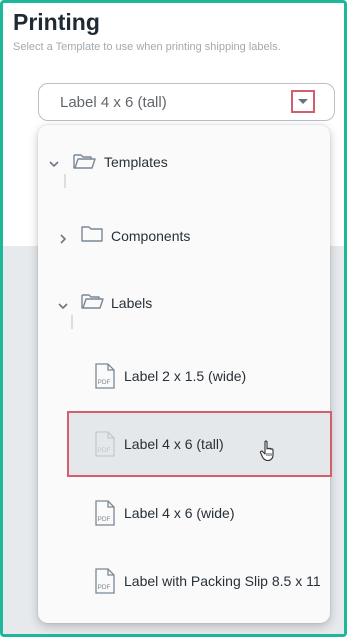  I want to click on tree-folder-templates: Templates, so click(184, 165).